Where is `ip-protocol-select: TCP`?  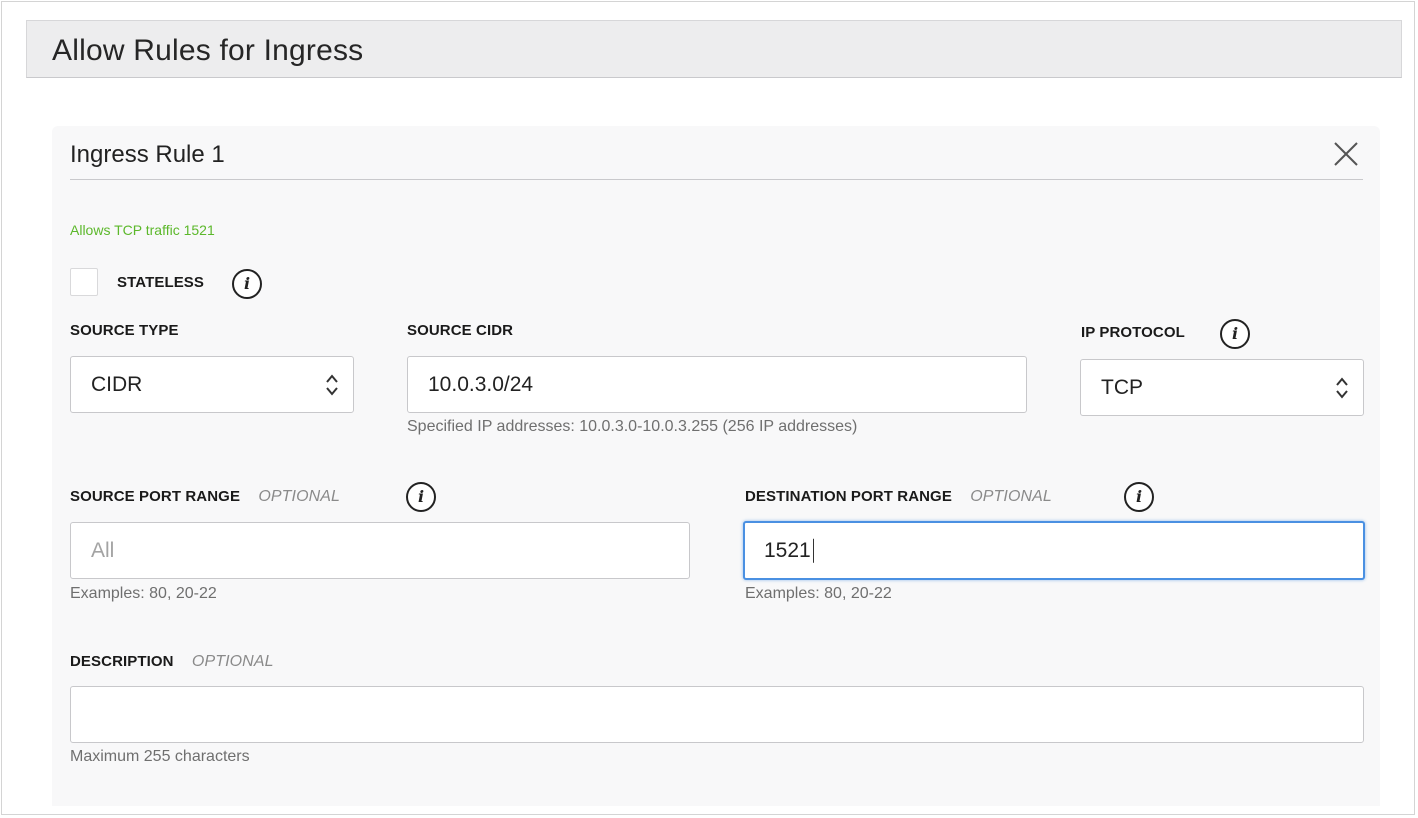 ip-protocol-select: TCP is located at coordinates (1222, 387).